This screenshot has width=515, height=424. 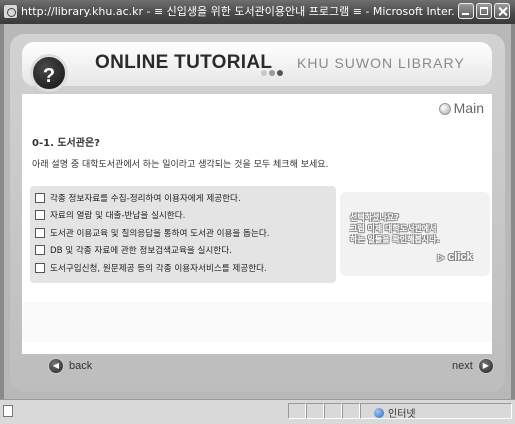 What do you see at coordinates (402, 414) in the screenshot?
I see `zone-label: 인터넷` at bounding box center [402, 414].